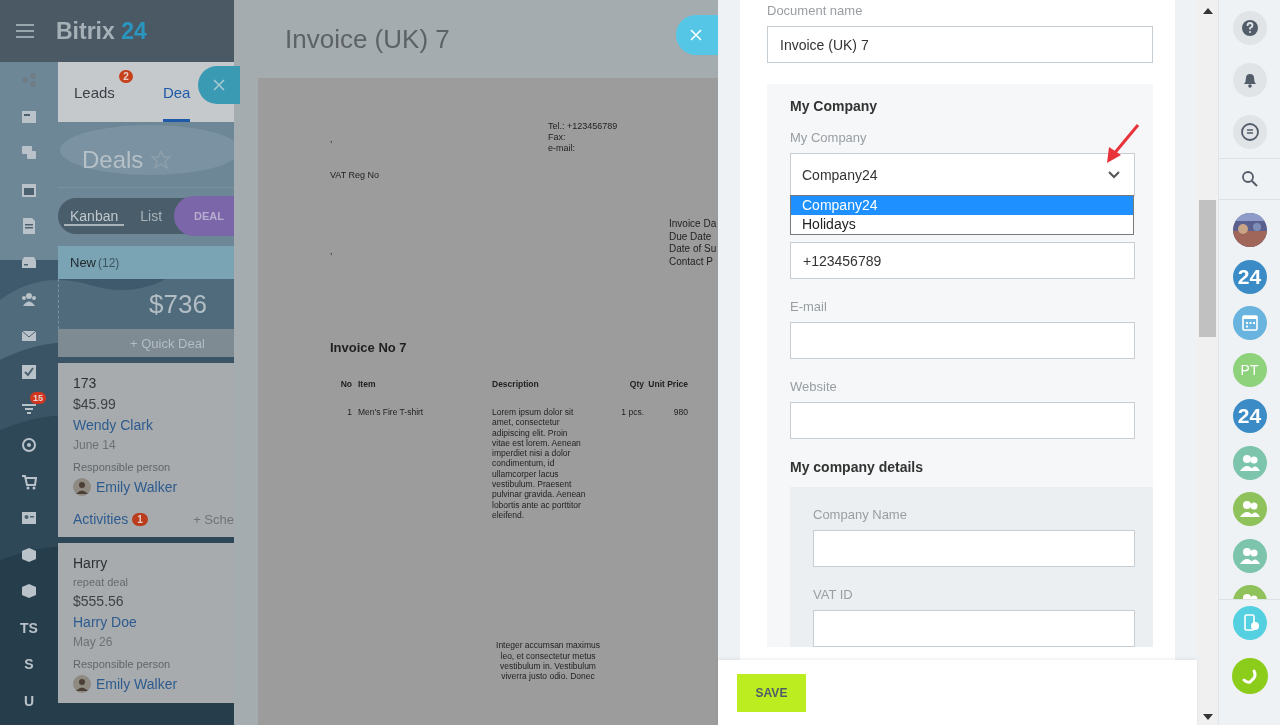 This screenshot has width=1280, height=725. What do you see at coordinates (99, 601) in the screenshot?
I see `deal-price: $555.56` at bounding box center [99, 601].